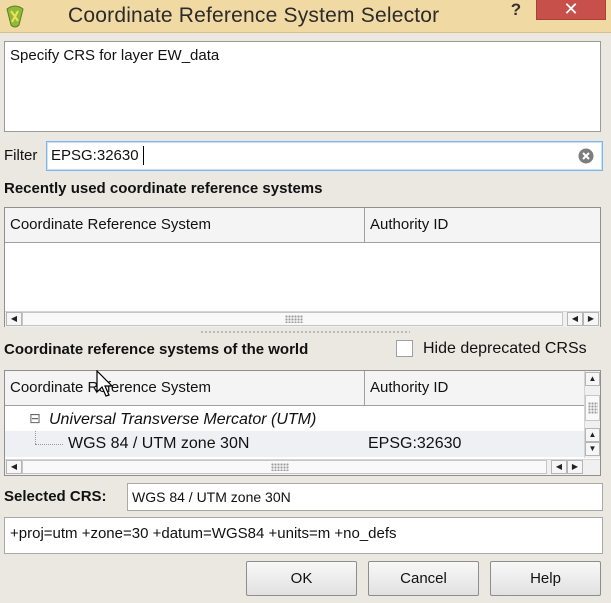 The width and height of the screenshot is (611, 603). What do you see at coordinates (35, 418) in the screenshot?
I see `tree-collapse-icon: ⊟` at bounding box center [35, 418].